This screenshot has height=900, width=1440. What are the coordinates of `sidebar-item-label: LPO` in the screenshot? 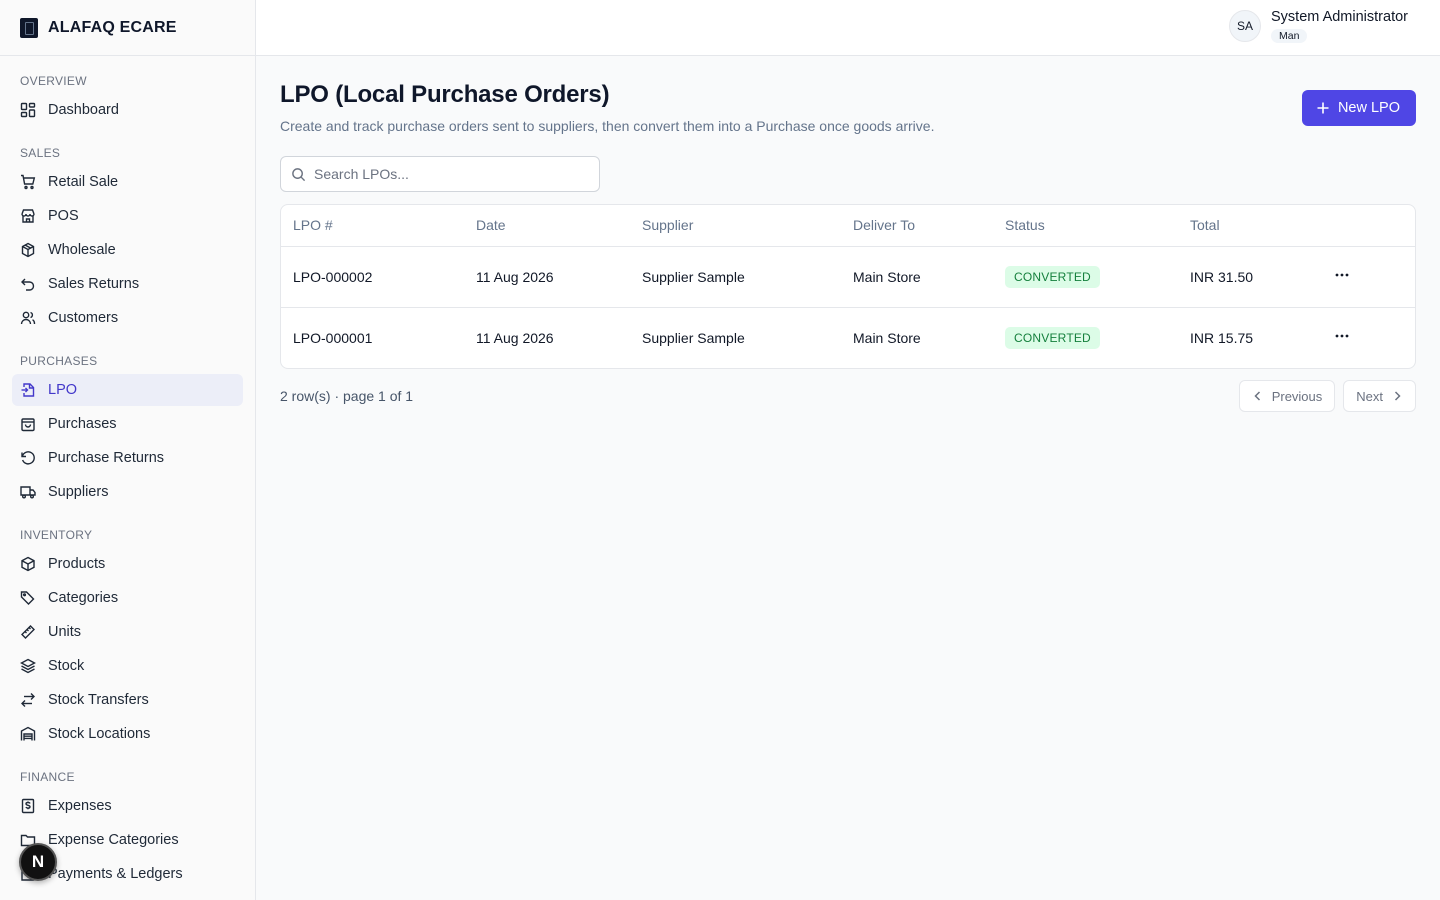 It's located at (63, 390).